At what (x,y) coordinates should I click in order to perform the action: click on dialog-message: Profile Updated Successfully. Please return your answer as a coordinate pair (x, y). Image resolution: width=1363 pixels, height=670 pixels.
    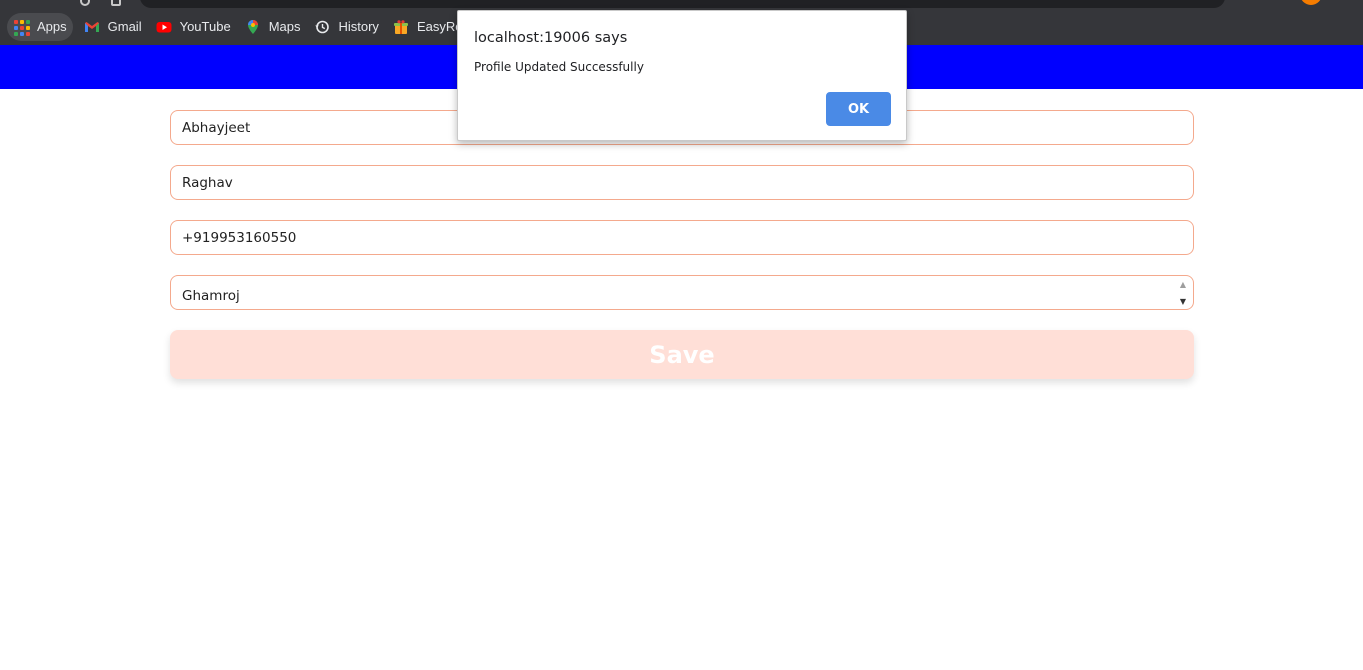
    Looking at the image, I should click on (559, 67).